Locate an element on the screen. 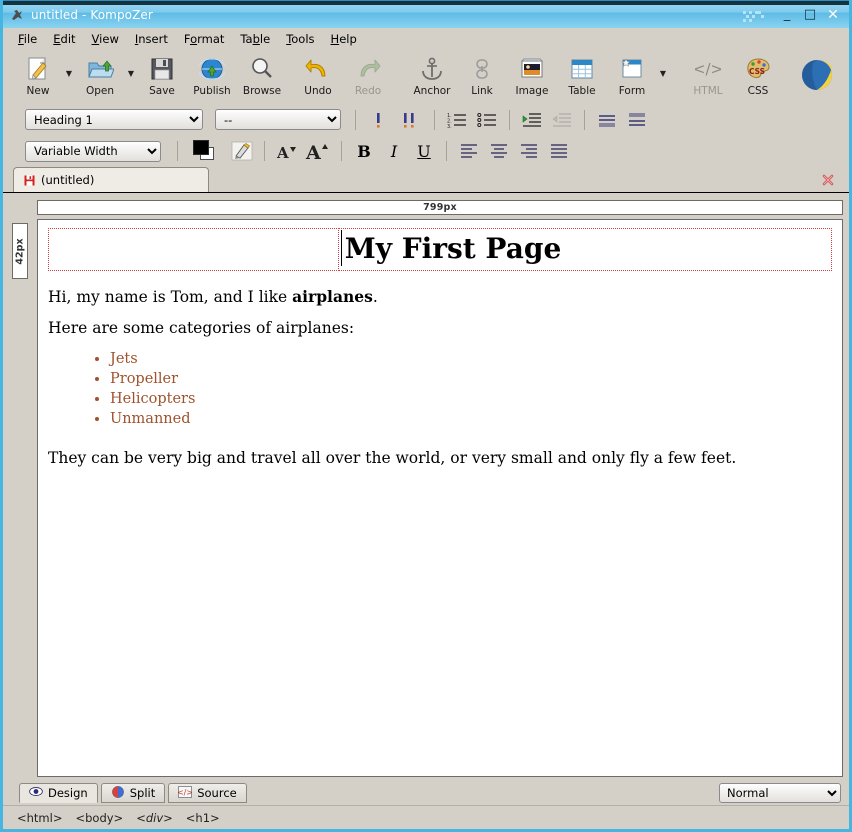 This screenshot has width=852, height=832. underline-button: U is located at coordinates (424, 151).